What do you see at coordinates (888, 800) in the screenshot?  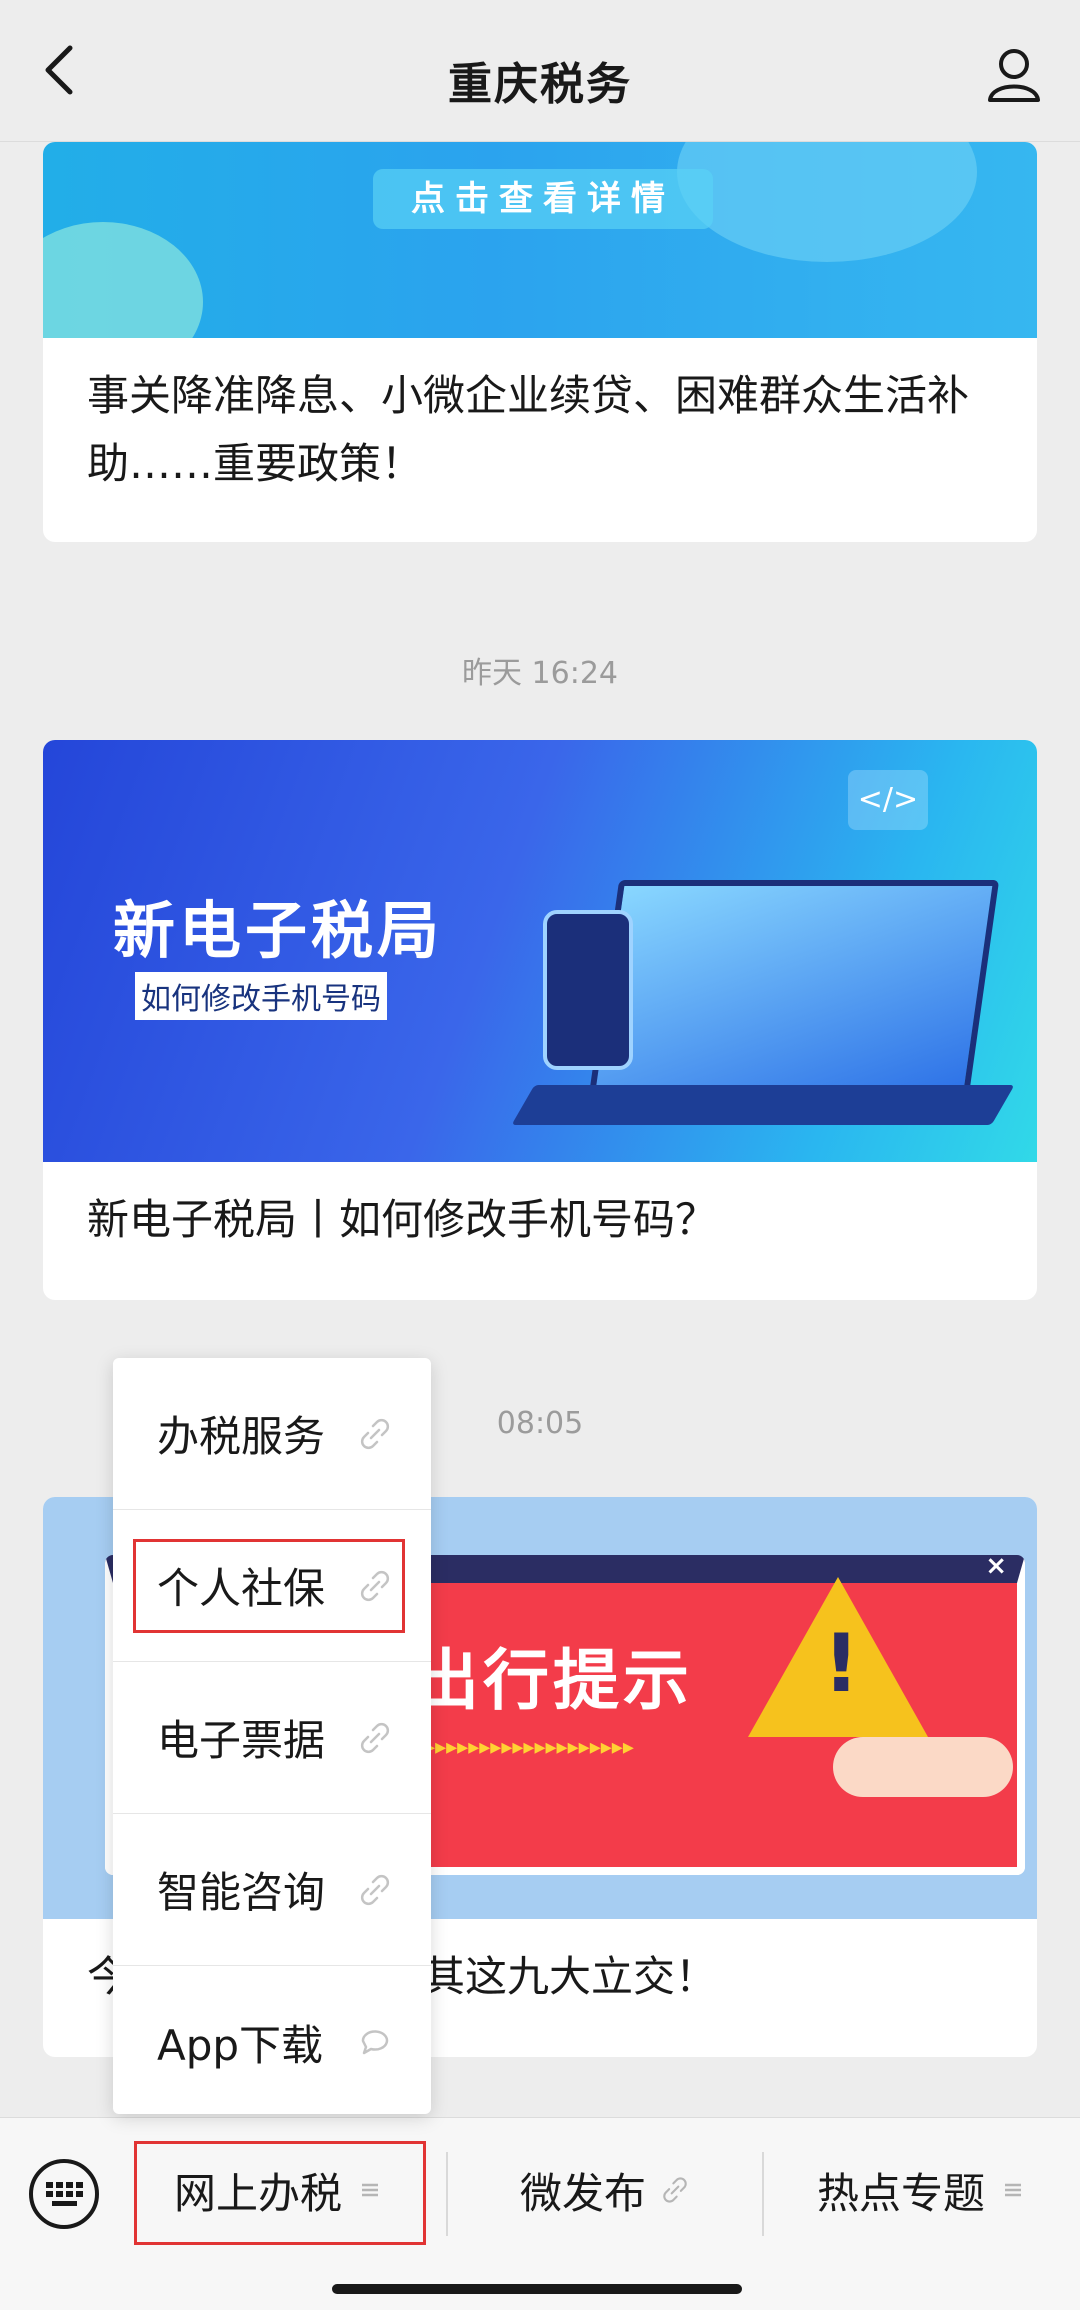 I see `code-tag: </>` at bounding box center [888, 800].